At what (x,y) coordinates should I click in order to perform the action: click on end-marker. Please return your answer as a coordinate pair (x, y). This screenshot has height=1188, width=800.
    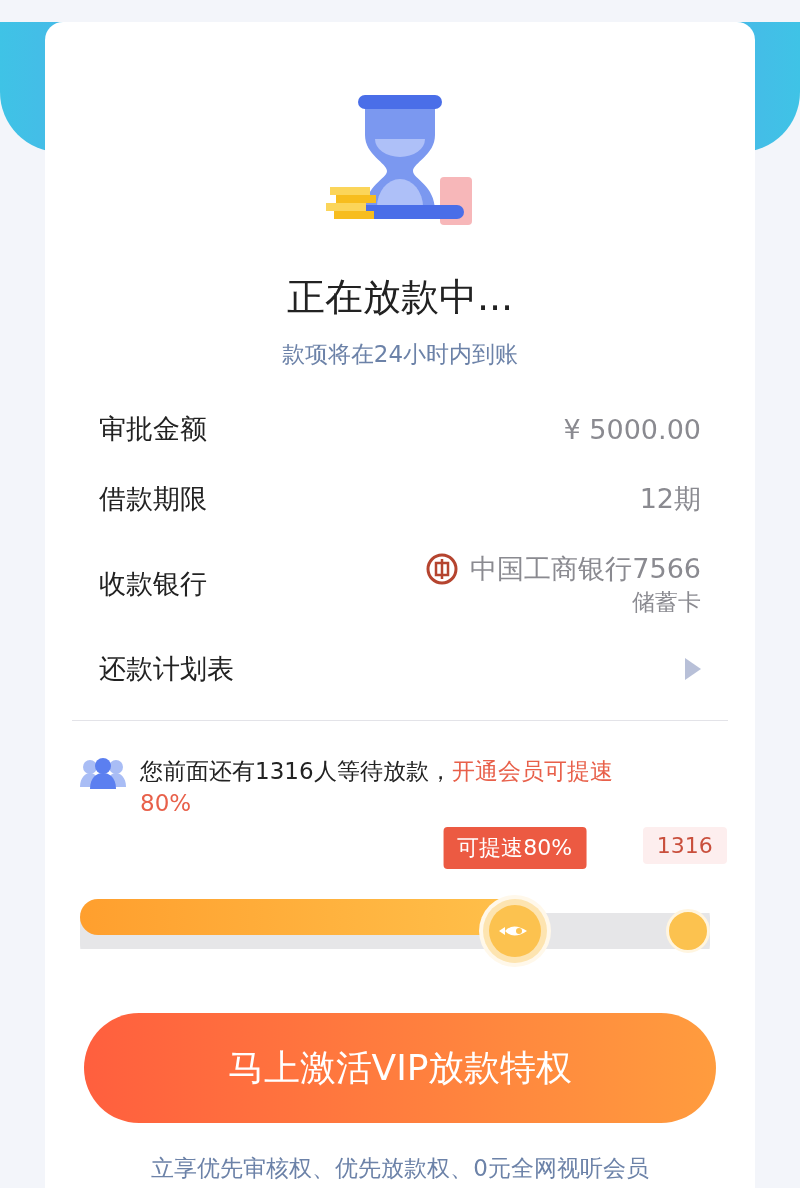
    Looking at the image, I should click on (688, 931).